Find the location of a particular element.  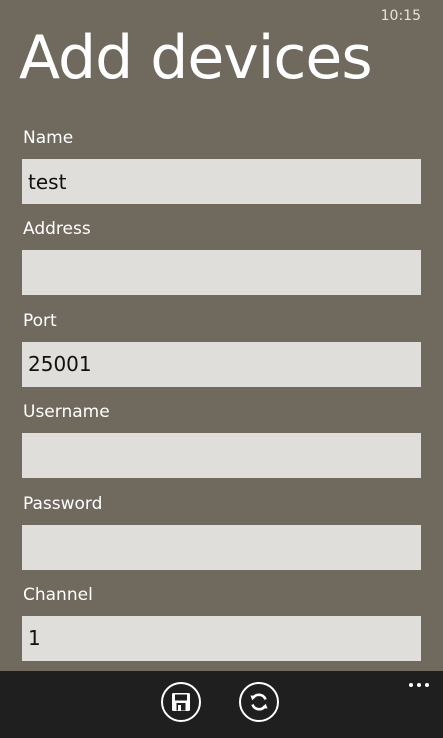

username-input is located at coordinates (221, 456).